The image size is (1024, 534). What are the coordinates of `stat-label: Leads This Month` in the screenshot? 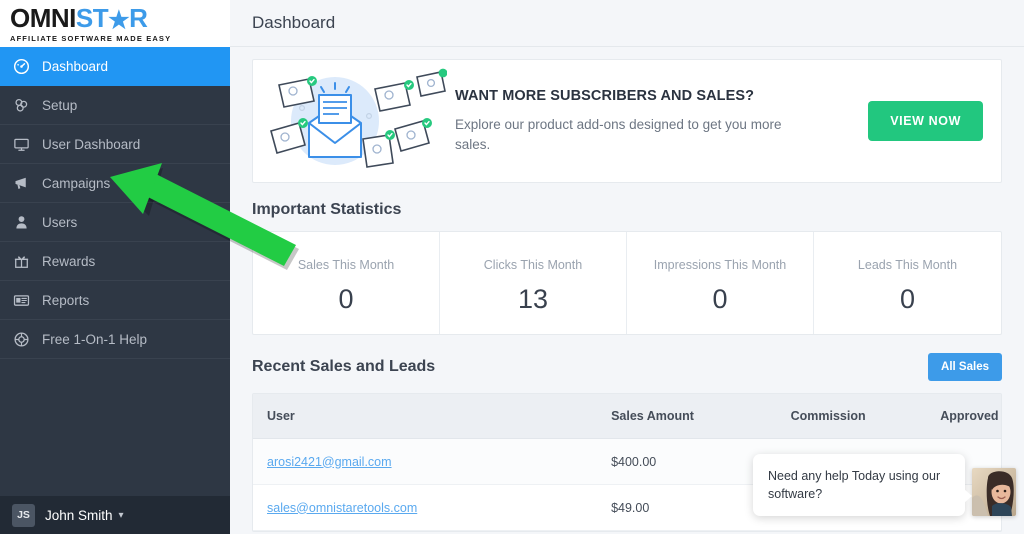 It's located at (907, 264).